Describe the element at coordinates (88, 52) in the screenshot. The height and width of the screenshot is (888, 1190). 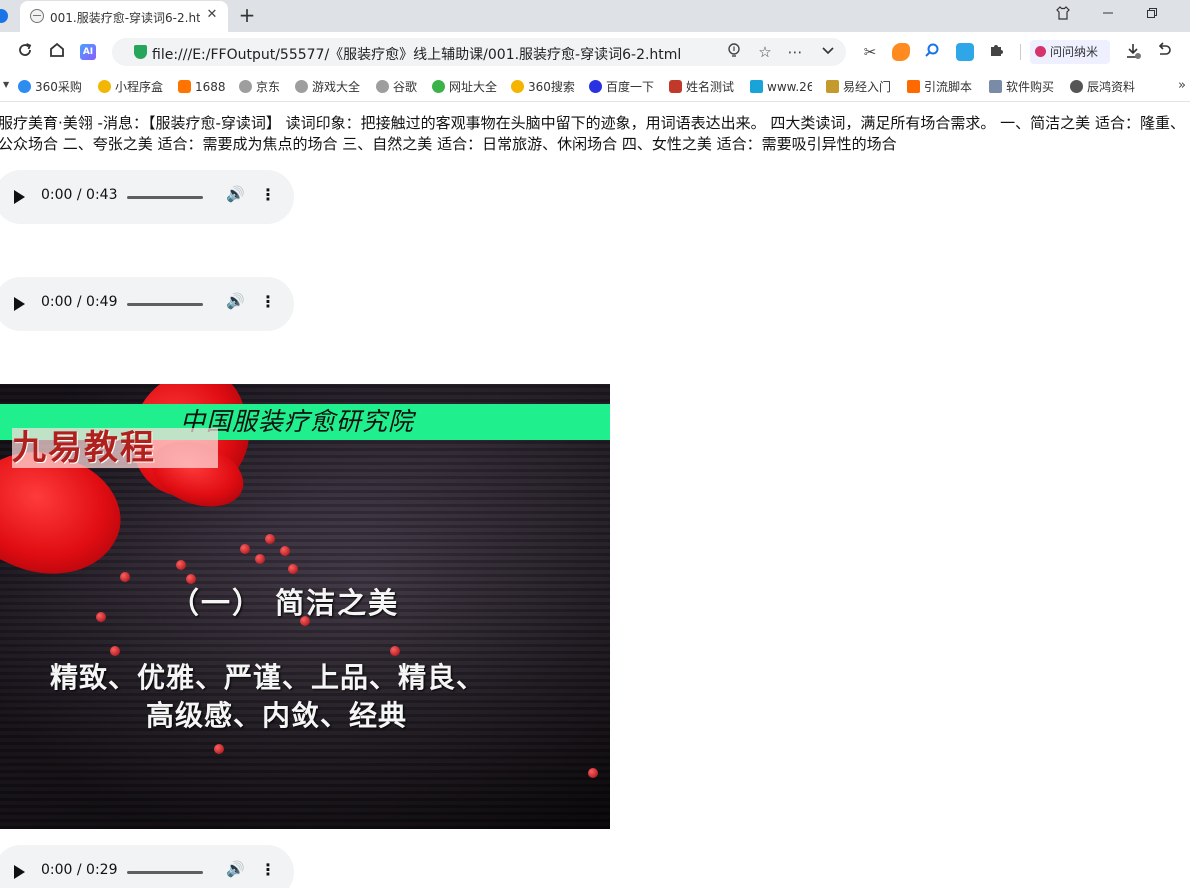
I see `ai-assistant-icon: AI` at that location.